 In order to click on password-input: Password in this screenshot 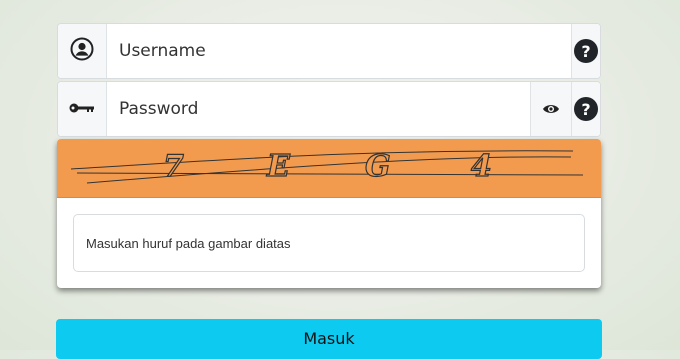, I will do `click(318, 109)`.